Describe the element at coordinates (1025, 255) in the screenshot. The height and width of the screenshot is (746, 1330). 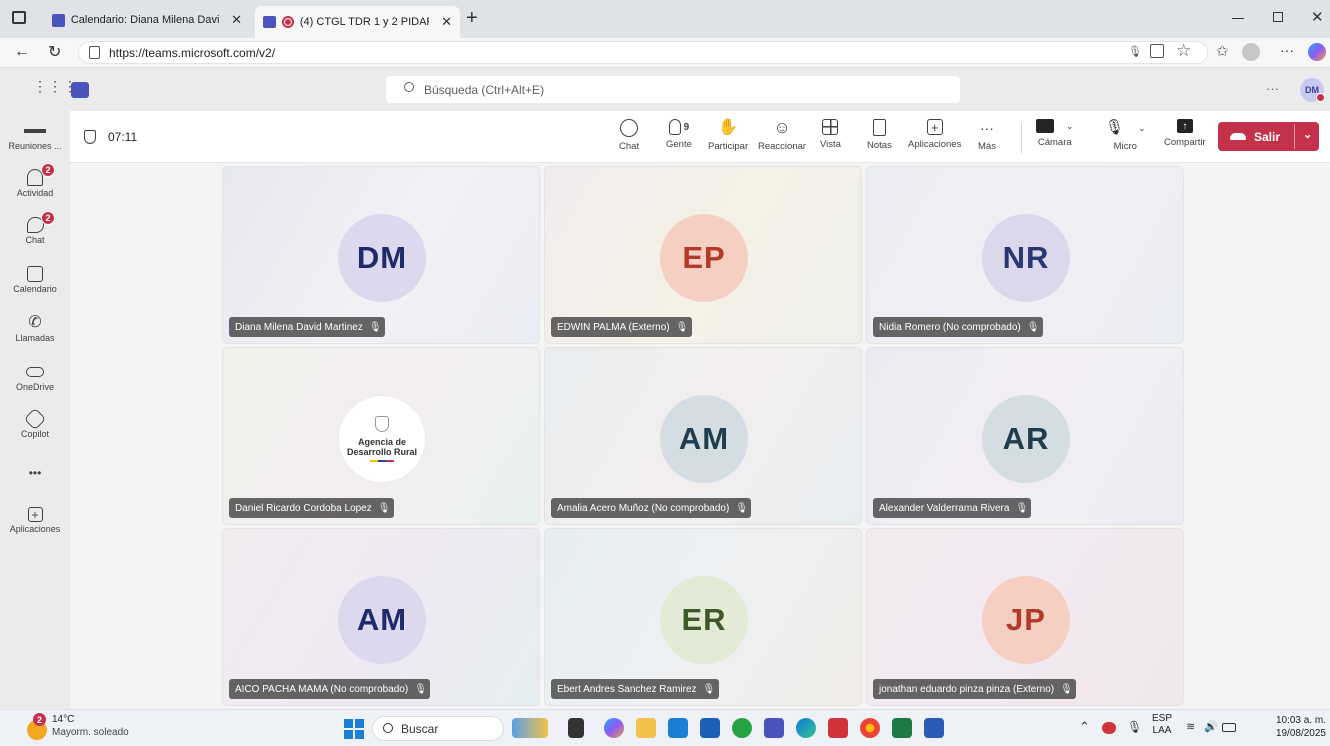
I see `participant-tile: NR Nidia Romero (No comprobado) 🎙` at that location.